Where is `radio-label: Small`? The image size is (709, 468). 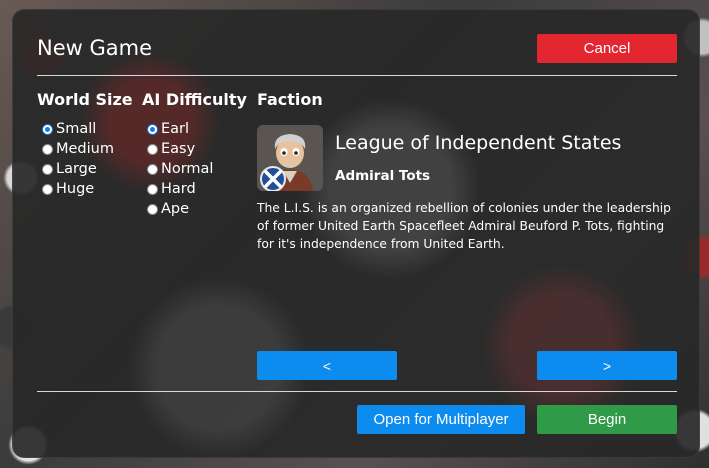 radio-label: Small is located at coordinates (76, 129).